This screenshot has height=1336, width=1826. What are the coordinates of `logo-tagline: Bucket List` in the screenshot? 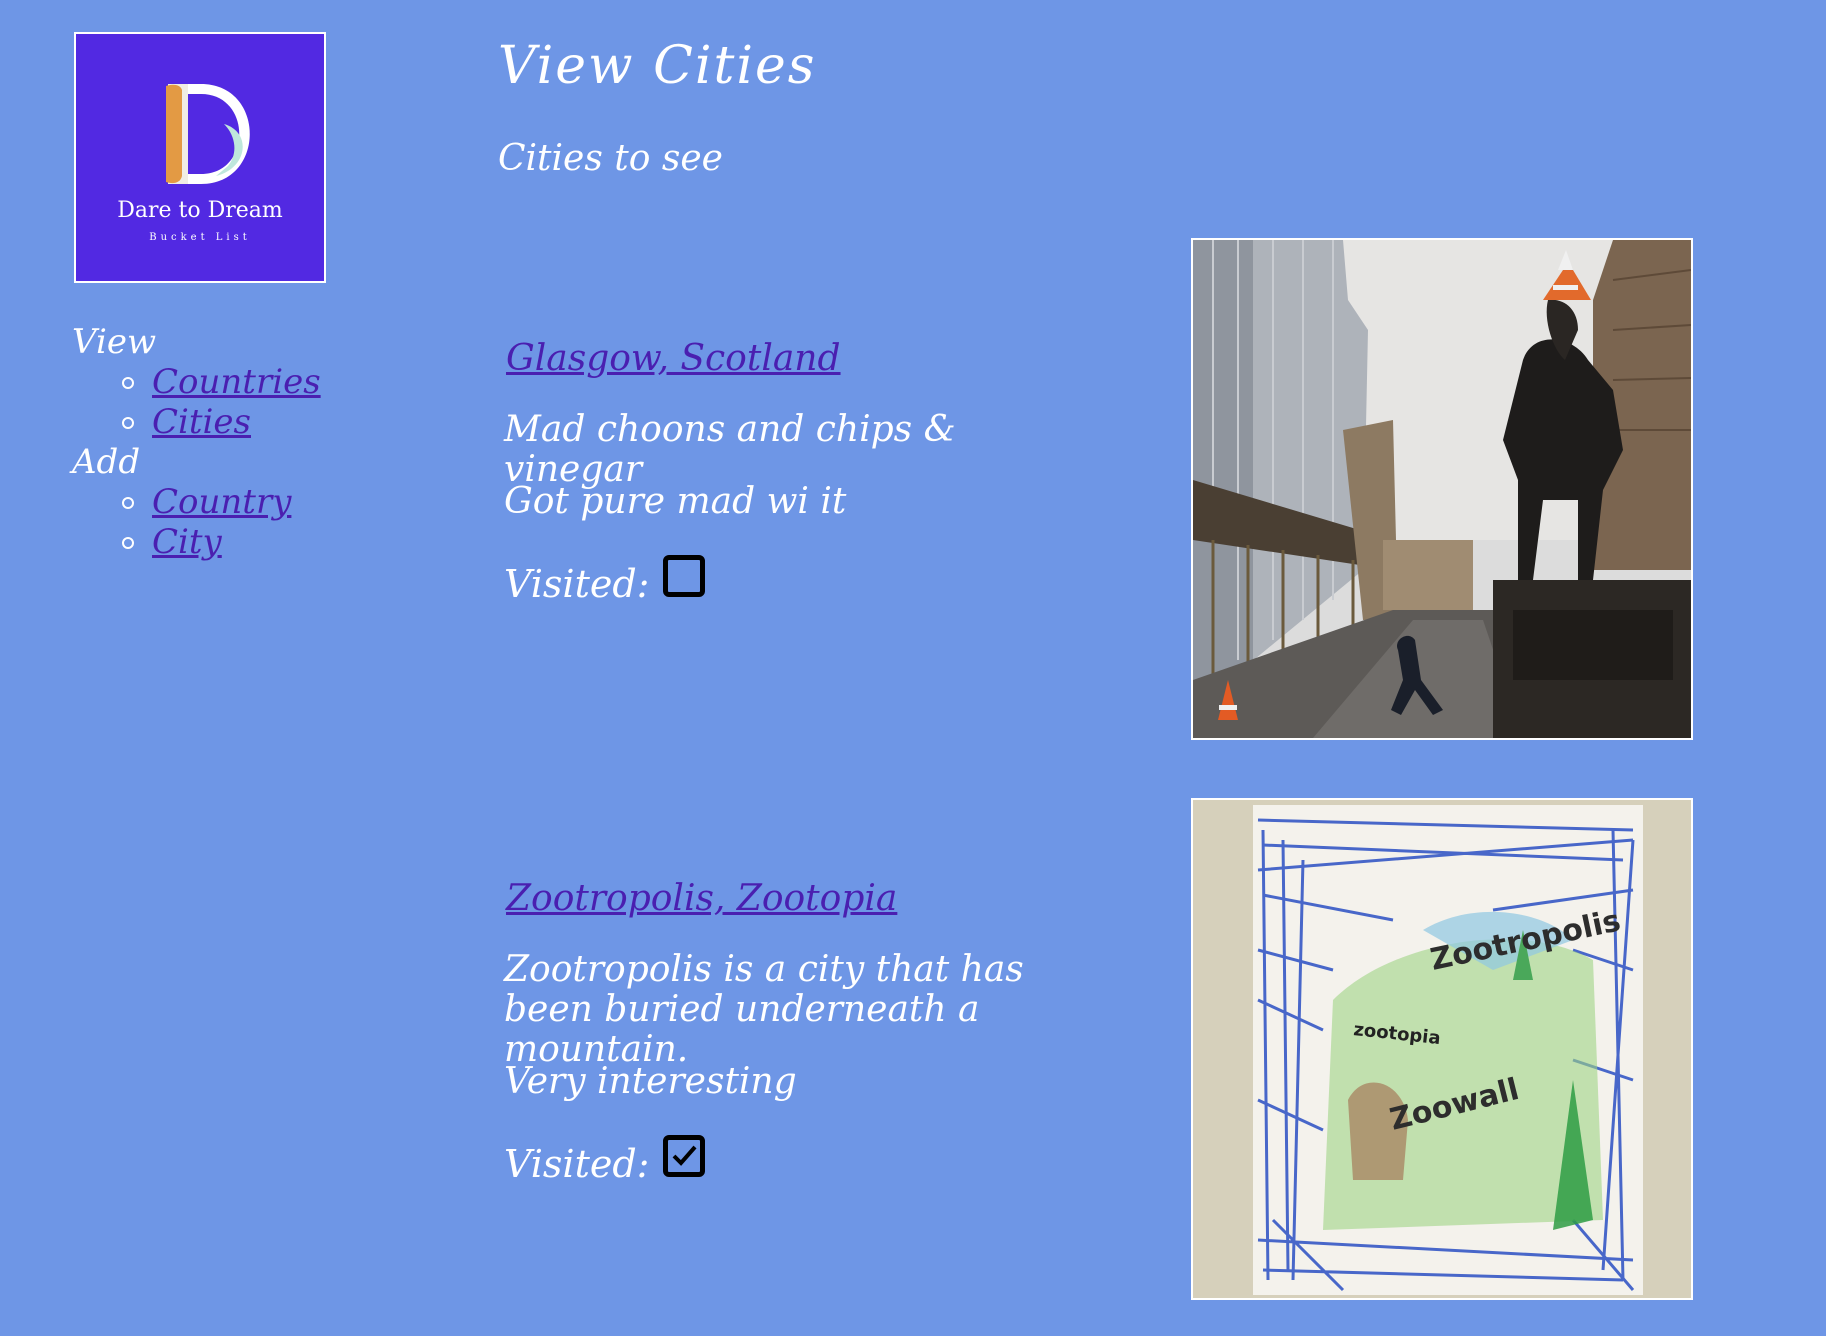 It's located at (200, 237).